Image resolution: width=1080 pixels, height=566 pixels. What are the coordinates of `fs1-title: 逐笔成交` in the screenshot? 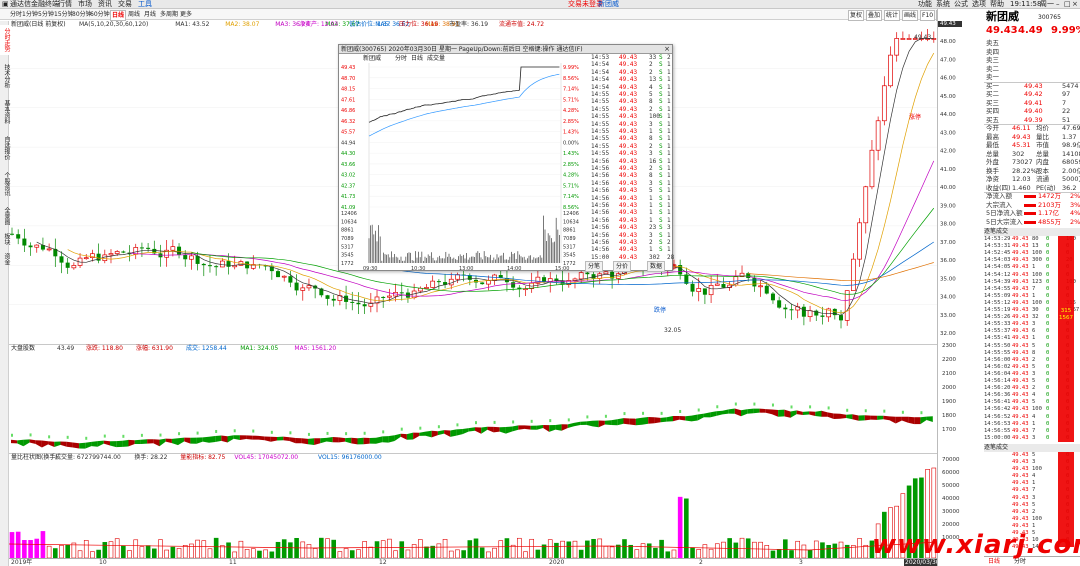 It's located at (1032, 232).